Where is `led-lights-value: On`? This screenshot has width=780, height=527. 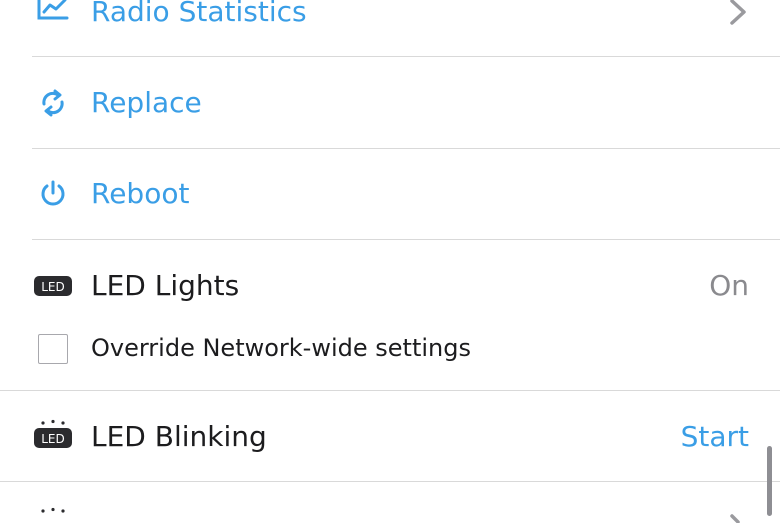 led-lights-value: On is located at coordinates (729, 285).